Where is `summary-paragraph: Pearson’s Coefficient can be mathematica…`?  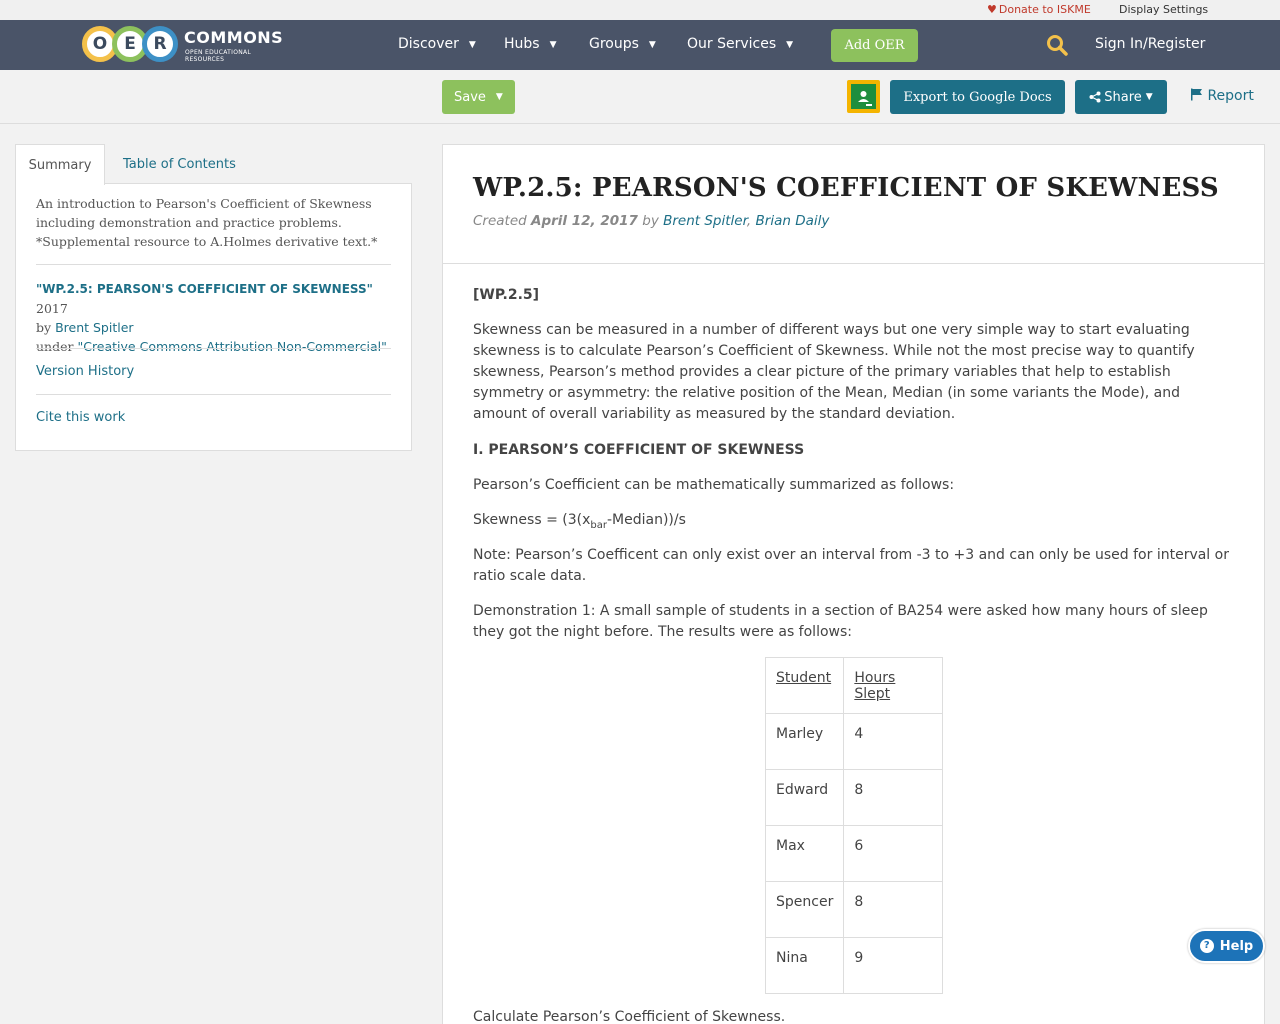
summary-paragraph: Pearson’s Coefficient can be mathematica… is located at coordinates (714, 485).